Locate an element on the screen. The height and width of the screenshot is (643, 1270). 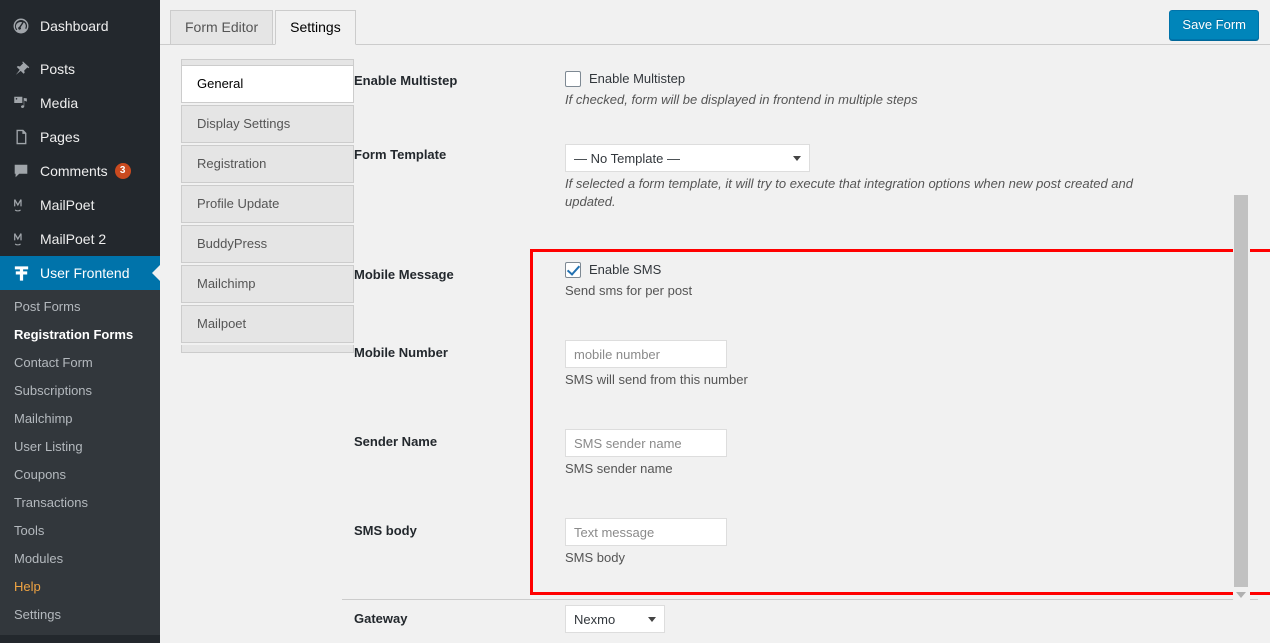
settings-tab-mailchimp: Mailchimp is located at coordinates (267, 284).